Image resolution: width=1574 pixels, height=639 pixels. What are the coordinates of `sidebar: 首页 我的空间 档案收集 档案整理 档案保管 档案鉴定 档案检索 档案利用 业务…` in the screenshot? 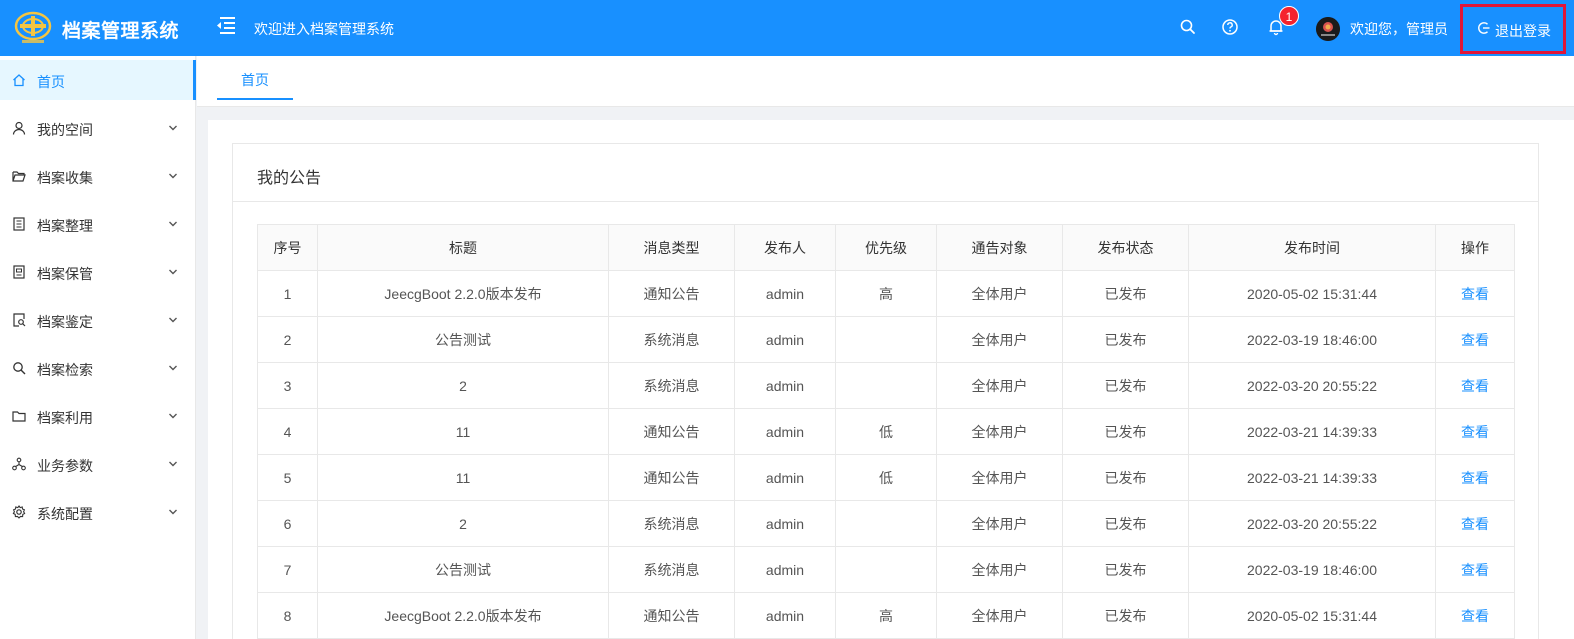 It's located at (98, 347).